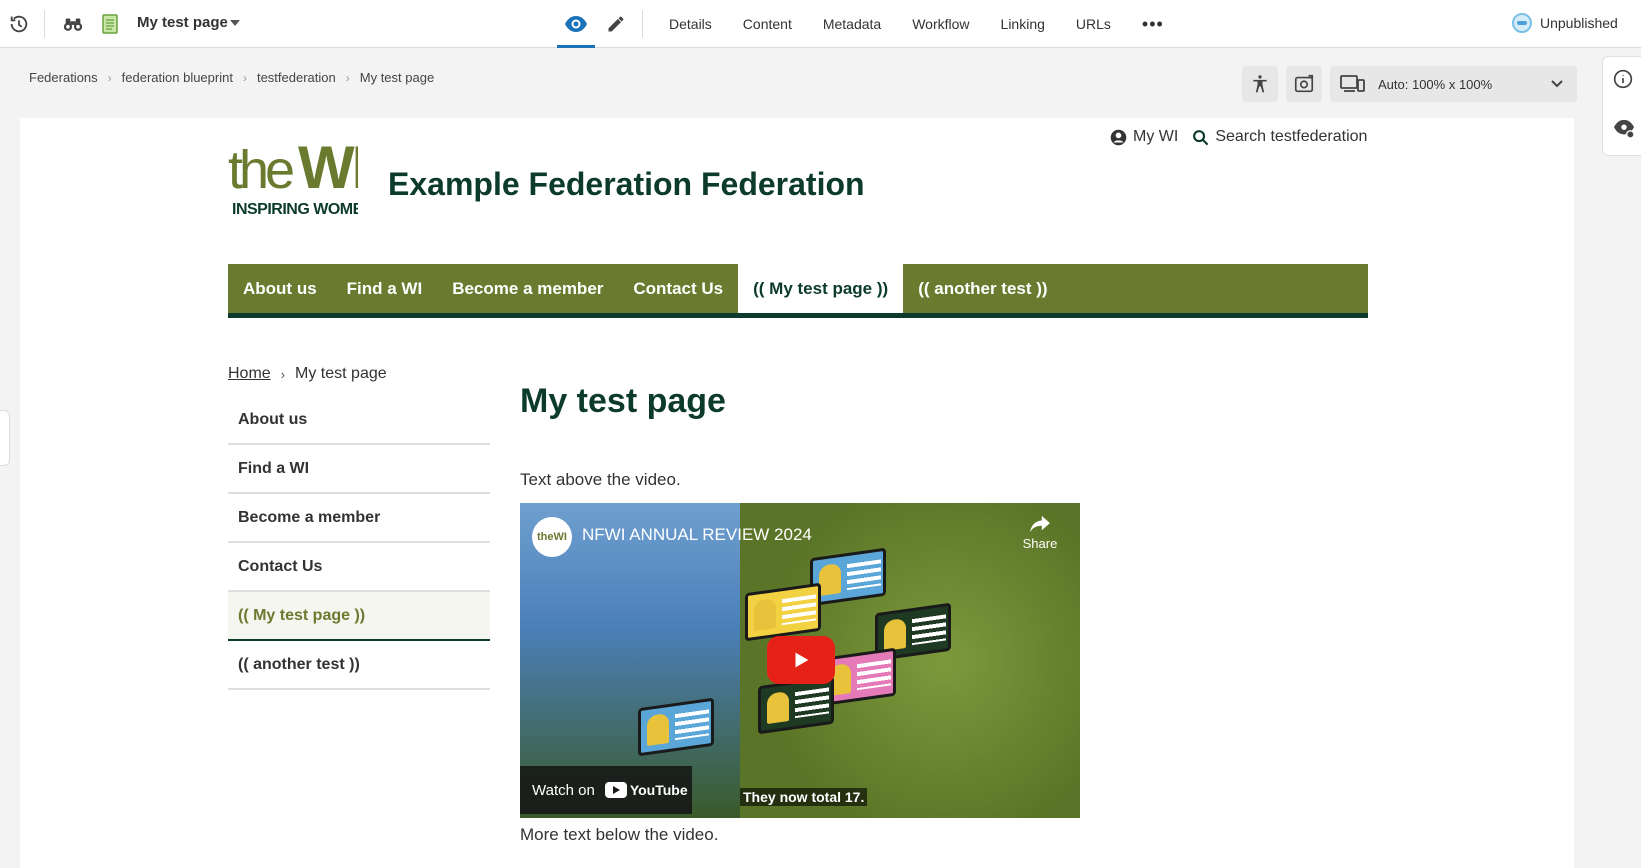 This screenshot has height=868, width=1641. I want to click on watch-on-youtube-button: Watch on YouTube, so click(606, 790).